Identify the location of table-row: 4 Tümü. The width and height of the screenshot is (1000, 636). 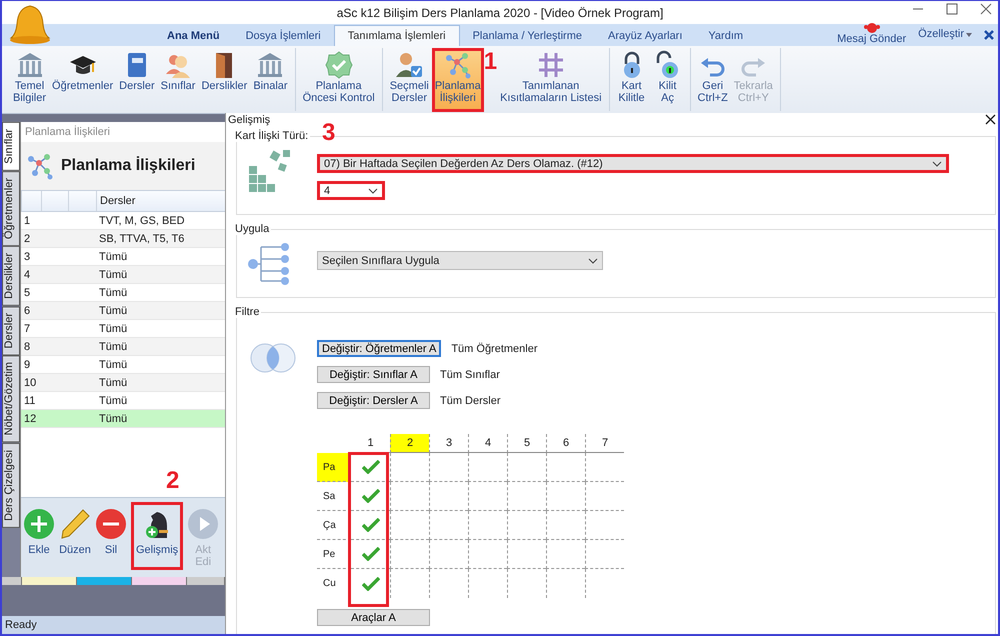
(123, 275).